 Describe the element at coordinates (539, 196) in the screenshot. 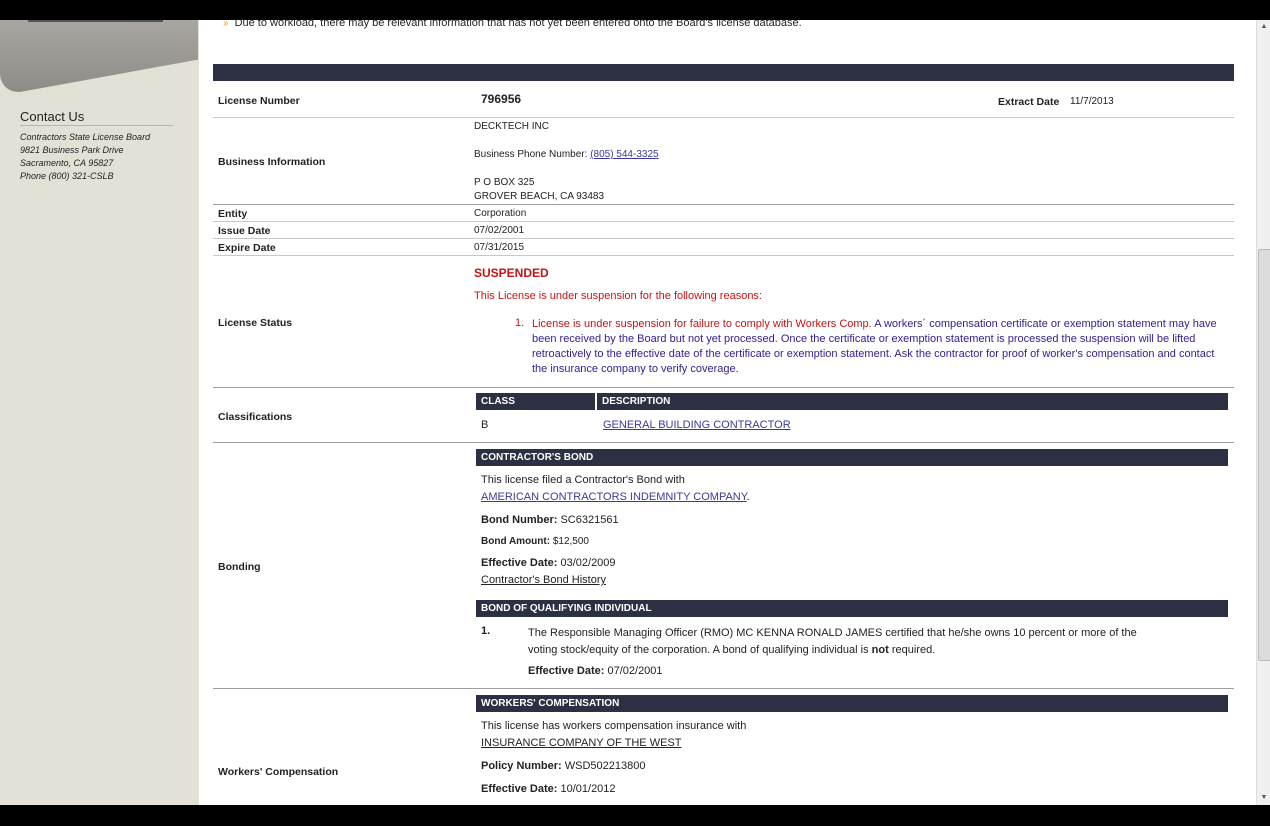

I see `address-line-2: GROVER BEACH, CA 93483` at that location.